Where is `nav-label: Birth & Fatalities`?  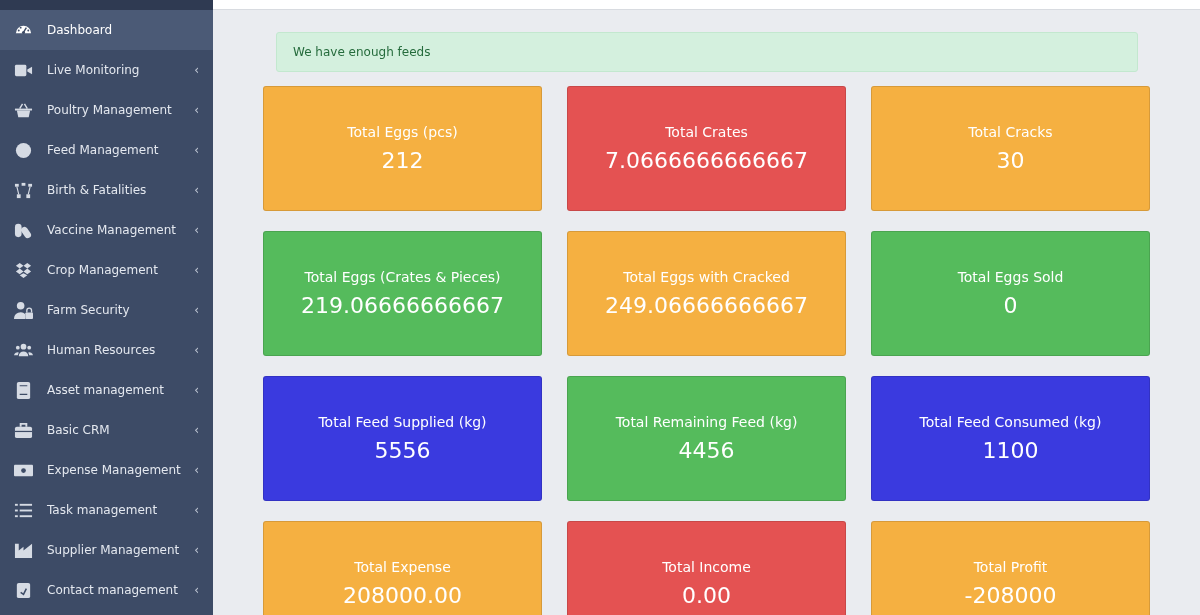
nav-label: Birth & Fatalities is located at coordinates (97, 190).